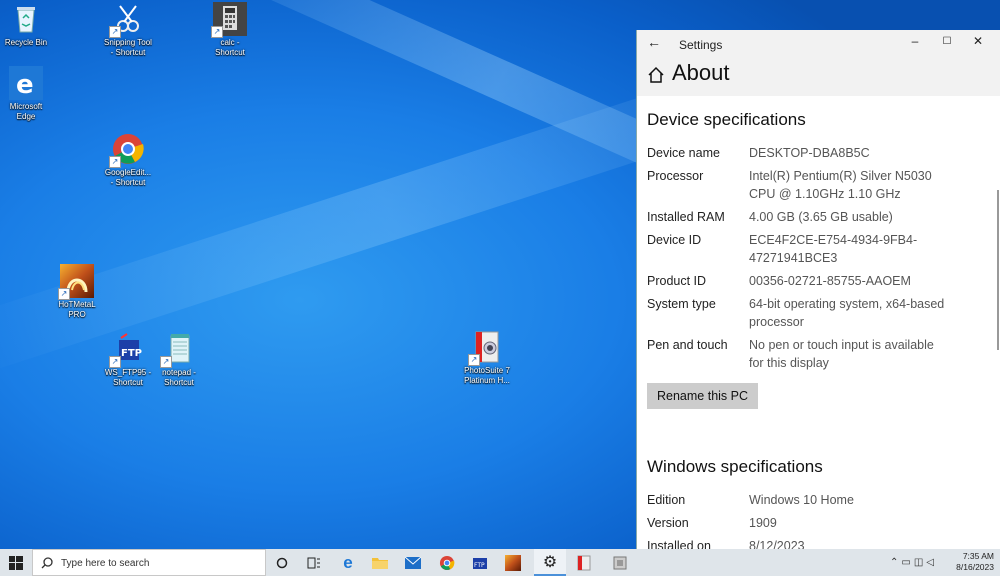  What do you see at coordinates (801, 500) in the screenshot?
I see `spec-value: Windows 10 Home` at bounding box center [801, 500].